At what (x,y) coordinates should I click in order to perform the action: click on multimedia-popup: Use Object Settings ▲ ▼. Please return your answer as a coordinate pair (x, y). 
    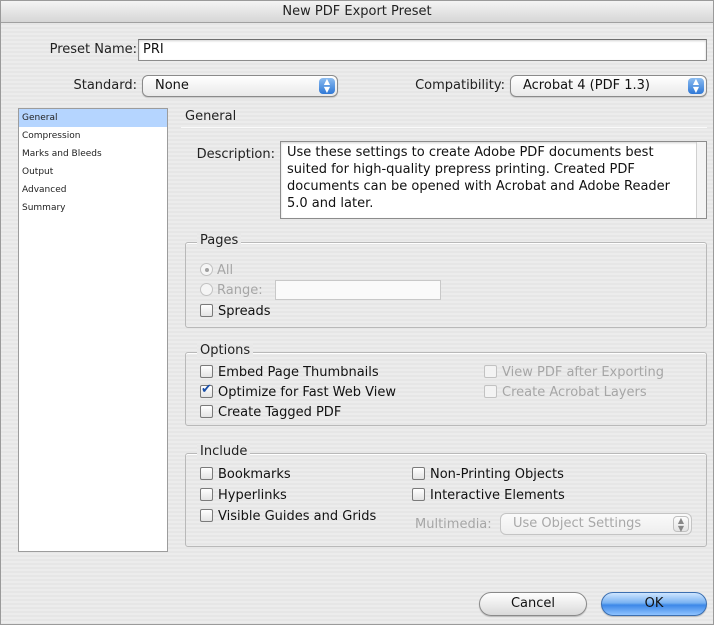
    Looking at the image, I should click on (596, 524).